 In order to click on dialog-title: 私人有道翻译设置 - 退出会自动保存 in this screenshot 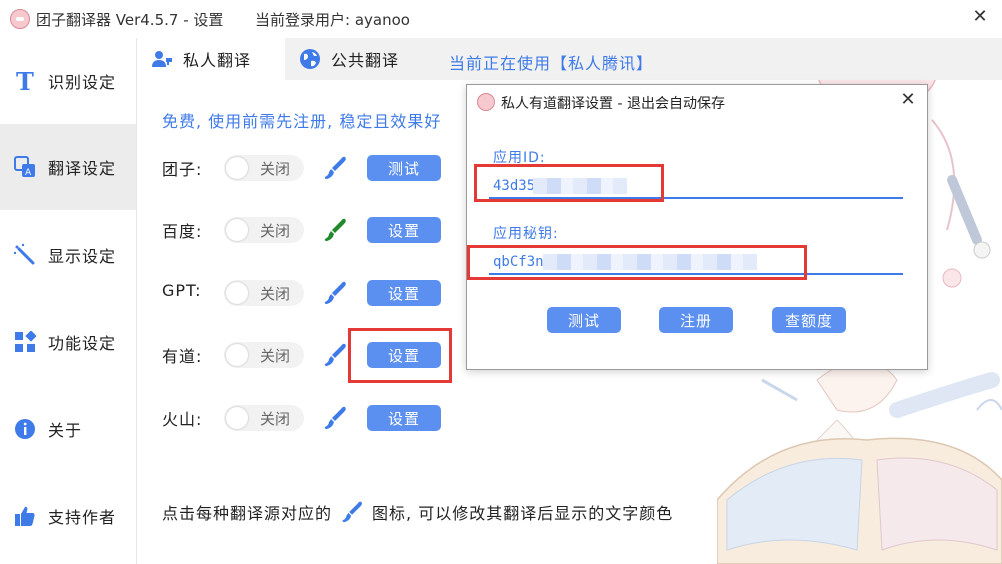, I will do `click(613, 104)`.